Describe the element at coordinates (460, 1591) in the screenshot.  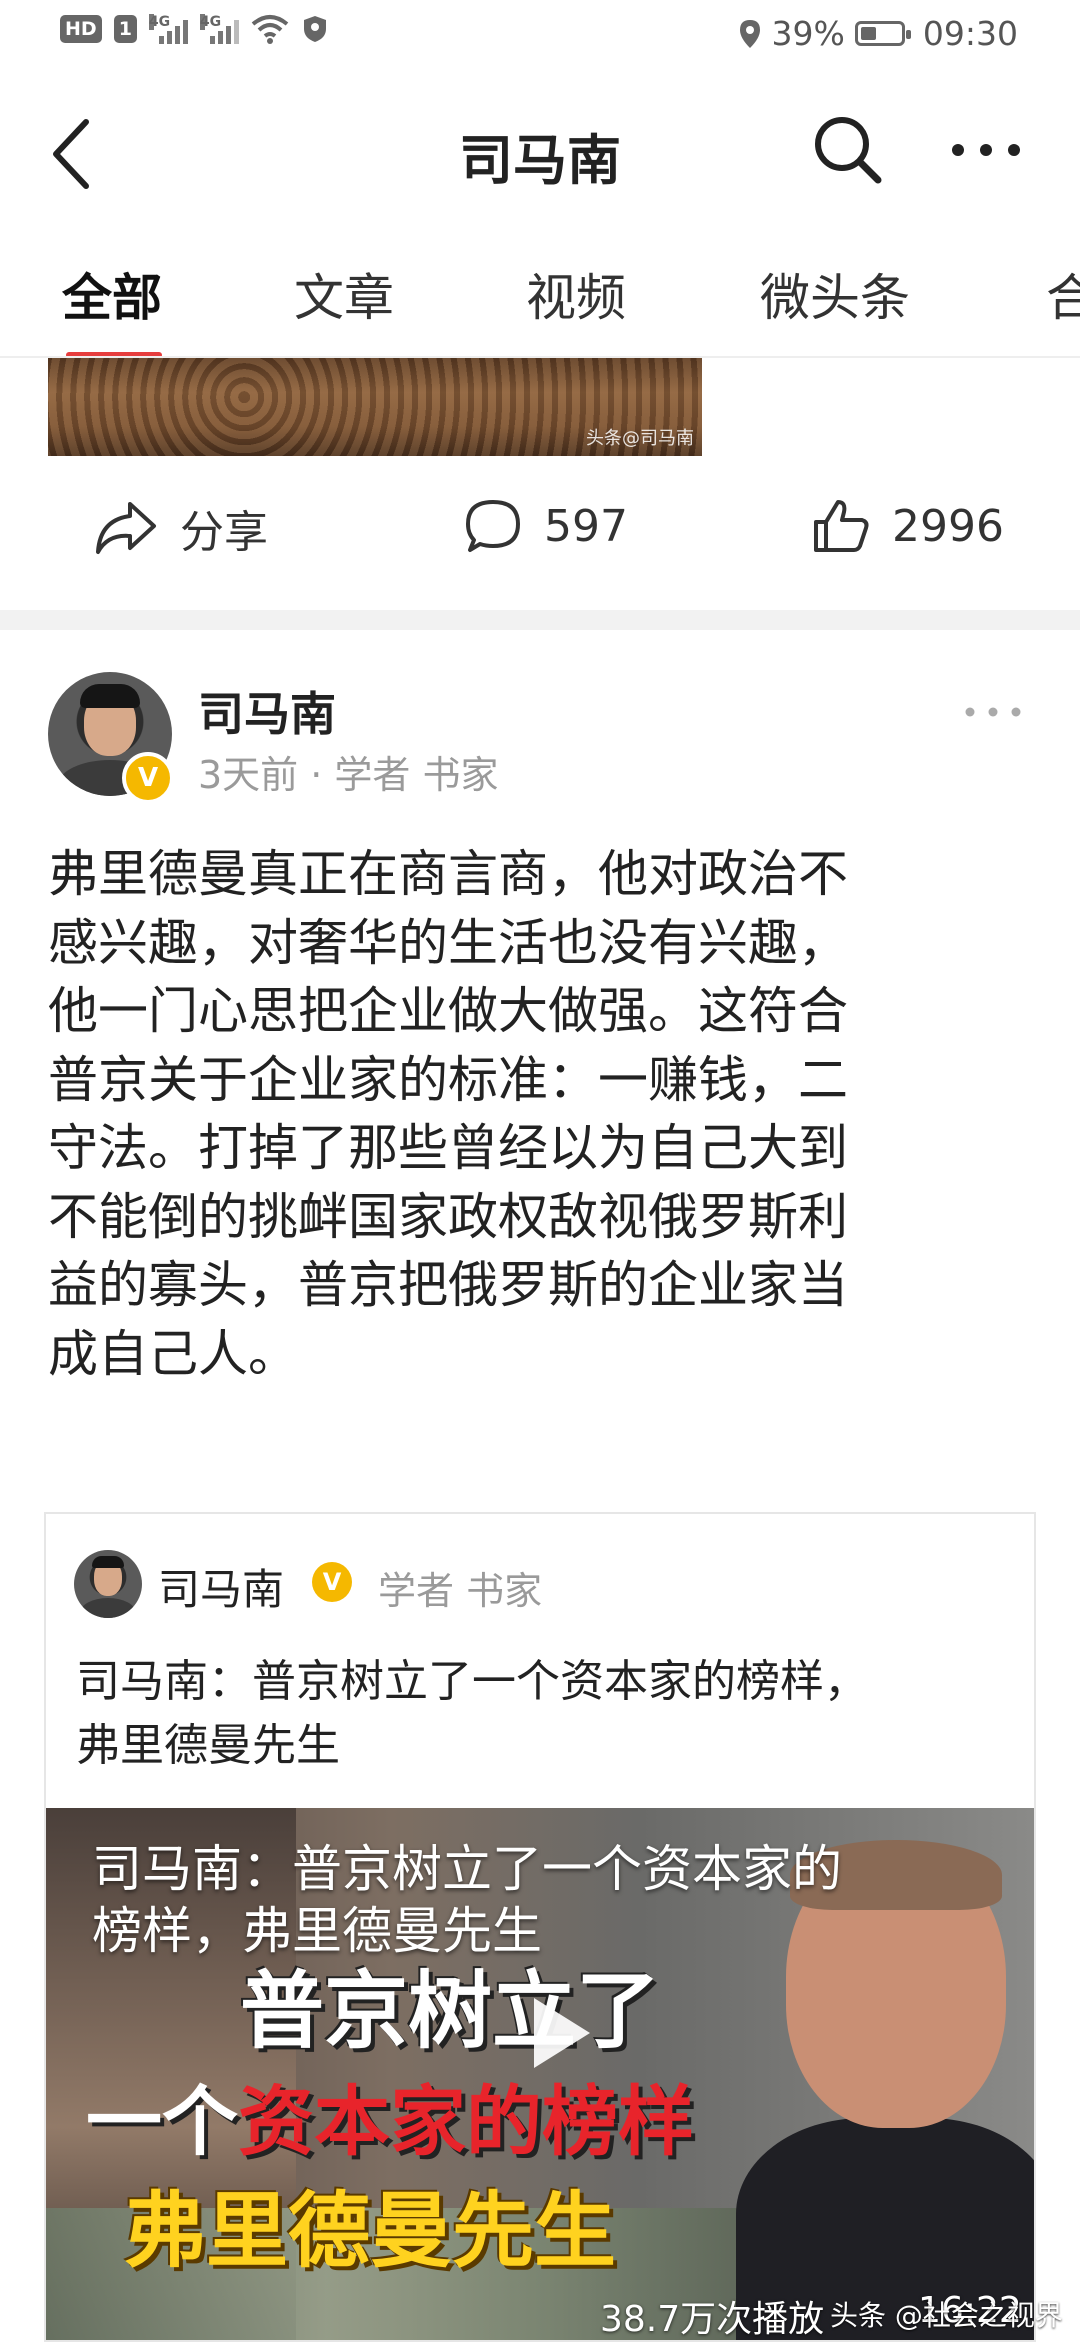
I see `card-author-meta: 学者 书家` at that location.